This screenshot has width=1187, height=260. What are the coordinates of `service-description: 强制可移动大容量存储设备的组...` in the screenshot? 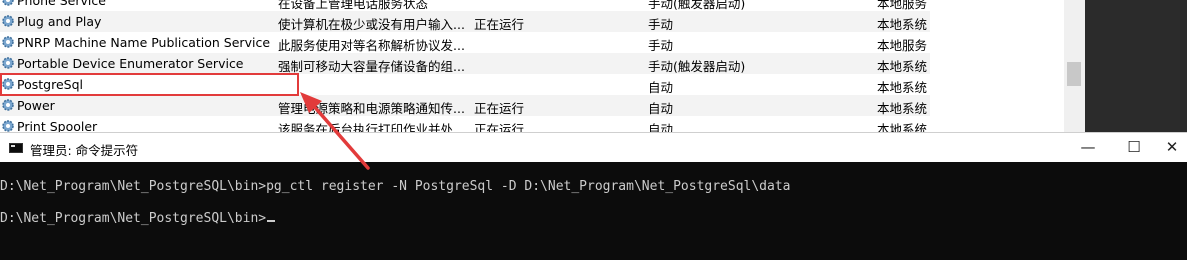 It's located at (371, 66).